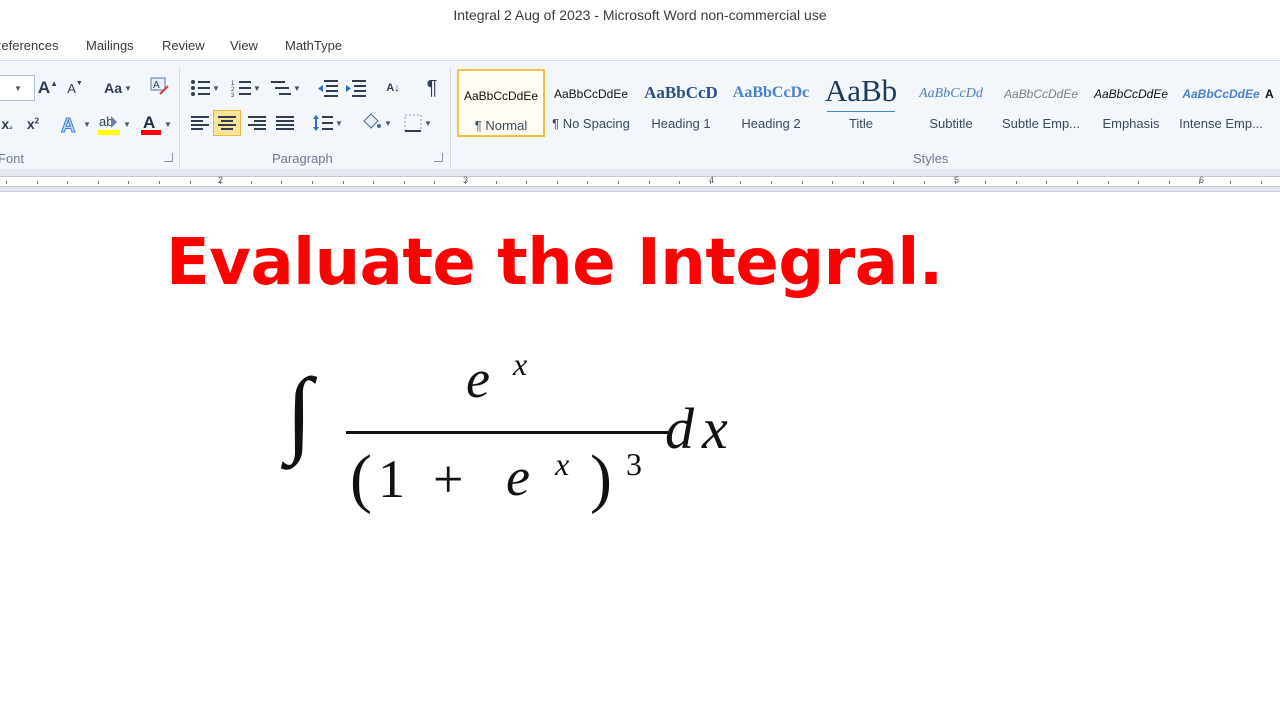  Describe the element at coordinates (681, 92) in the screenshot. I see `style-sample: AaBbCcD` at that location.